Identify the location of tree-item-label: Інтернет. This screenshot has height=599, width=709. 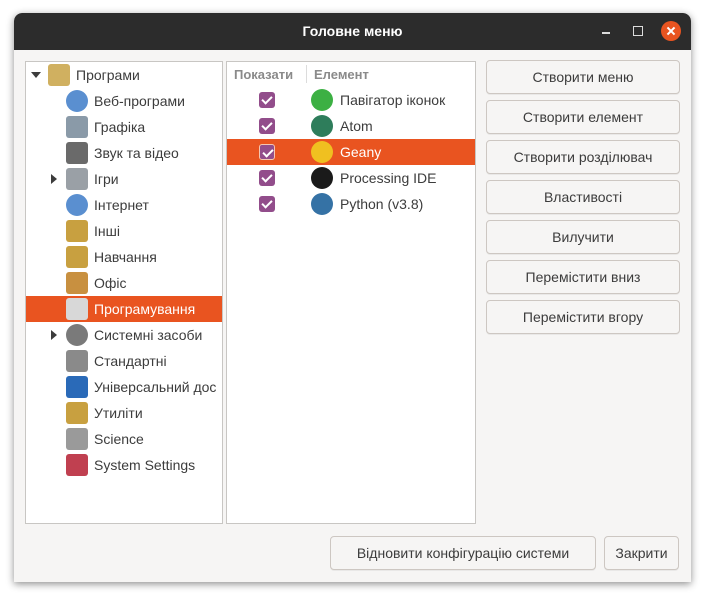
(121, 205).